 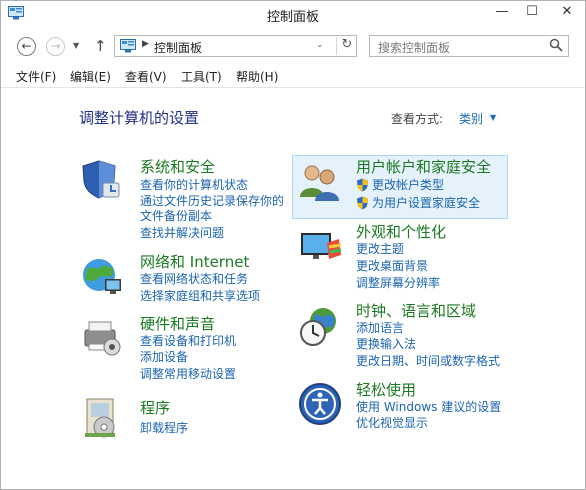 What do you see at coordinates (414, 47) in the screenshot?
I see `search-input: 搜索控制面板` at bounding box center [414, 47].